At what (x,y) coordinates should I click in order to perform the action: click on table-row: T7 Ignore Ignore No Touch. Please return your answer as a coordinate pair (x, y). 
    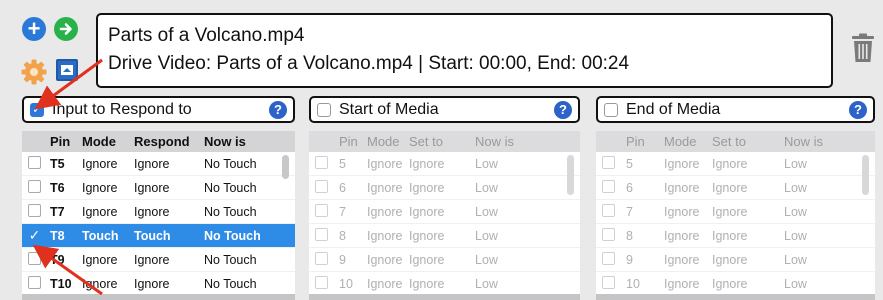
    Looking at the image, I should click on (158, 212).